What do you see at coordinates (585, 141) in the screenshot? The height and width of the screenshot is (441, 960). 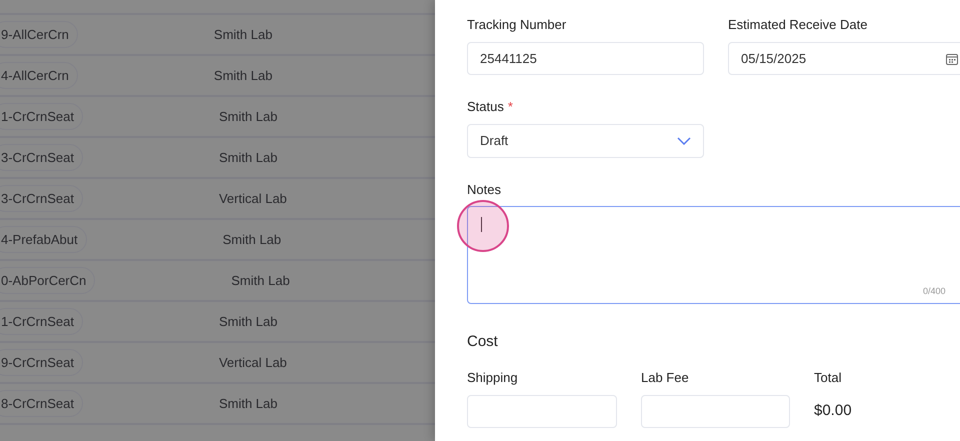 I see `status-select: Draft` at bounding box center [585, 141].